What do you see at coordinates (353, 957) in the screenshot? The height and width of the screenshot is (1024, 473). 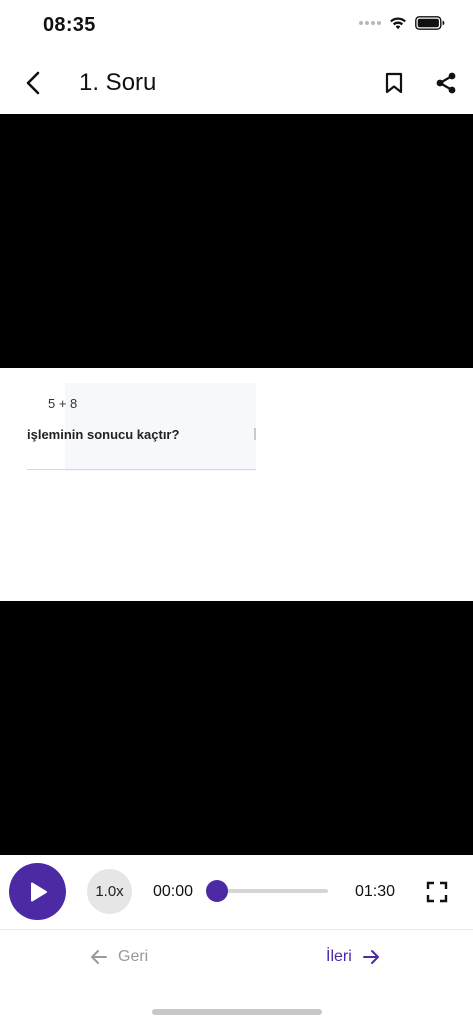 I see `next-button: İleri` at bounding box center [353, 957].